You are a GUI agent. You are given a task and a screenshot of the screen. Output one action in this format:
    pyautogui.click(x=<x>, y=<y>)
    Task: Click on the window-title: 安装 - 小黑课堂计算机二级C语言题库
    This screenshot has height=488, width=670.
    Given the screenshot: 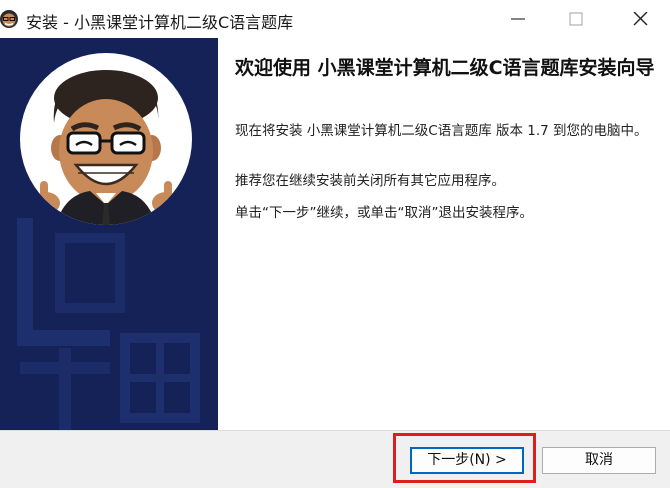 What is the action you would take?
    pyautogui.click(x=160, y=22)
    